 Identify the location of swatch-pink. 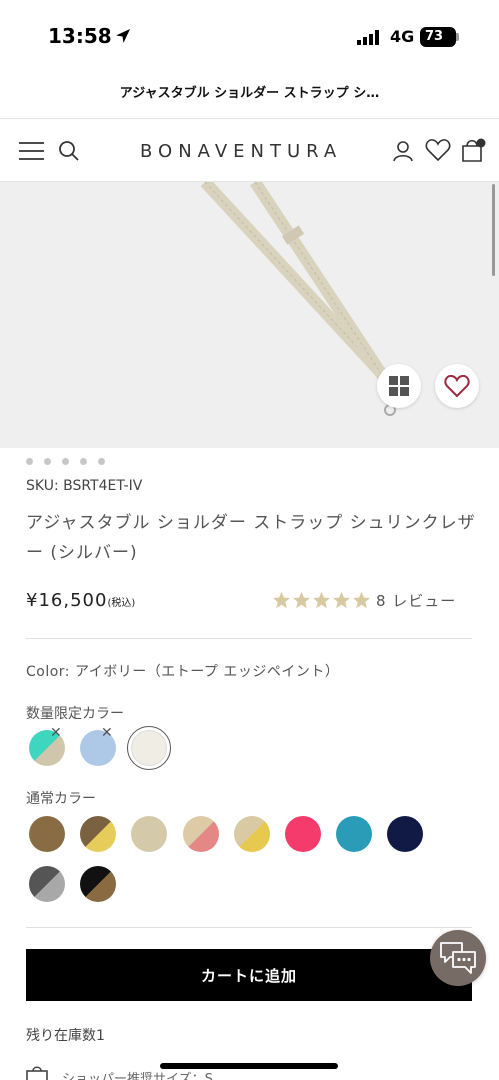
(303, 834).